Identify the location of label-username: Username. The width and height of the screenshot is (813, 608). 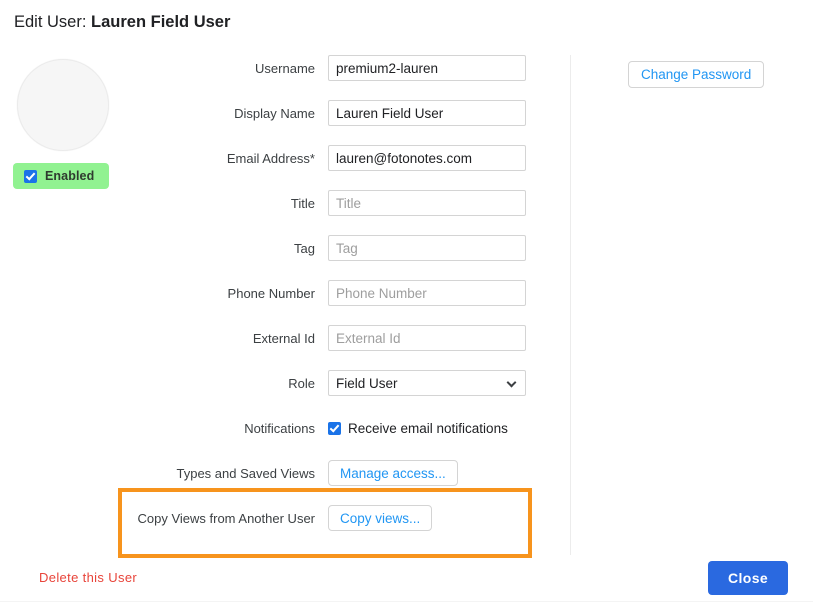
(285, 68).